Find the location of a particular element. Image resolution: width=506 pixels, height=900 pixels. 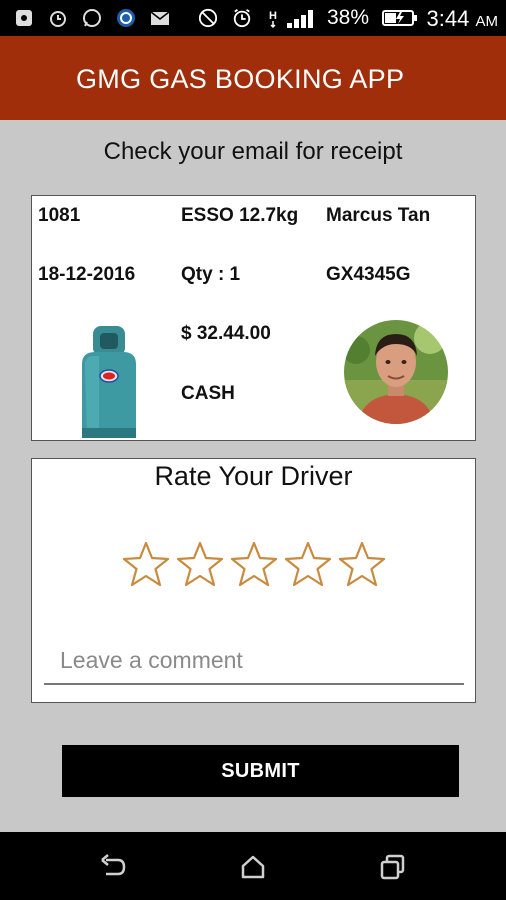

image-notification-icon is located at coordinates (24, 18).